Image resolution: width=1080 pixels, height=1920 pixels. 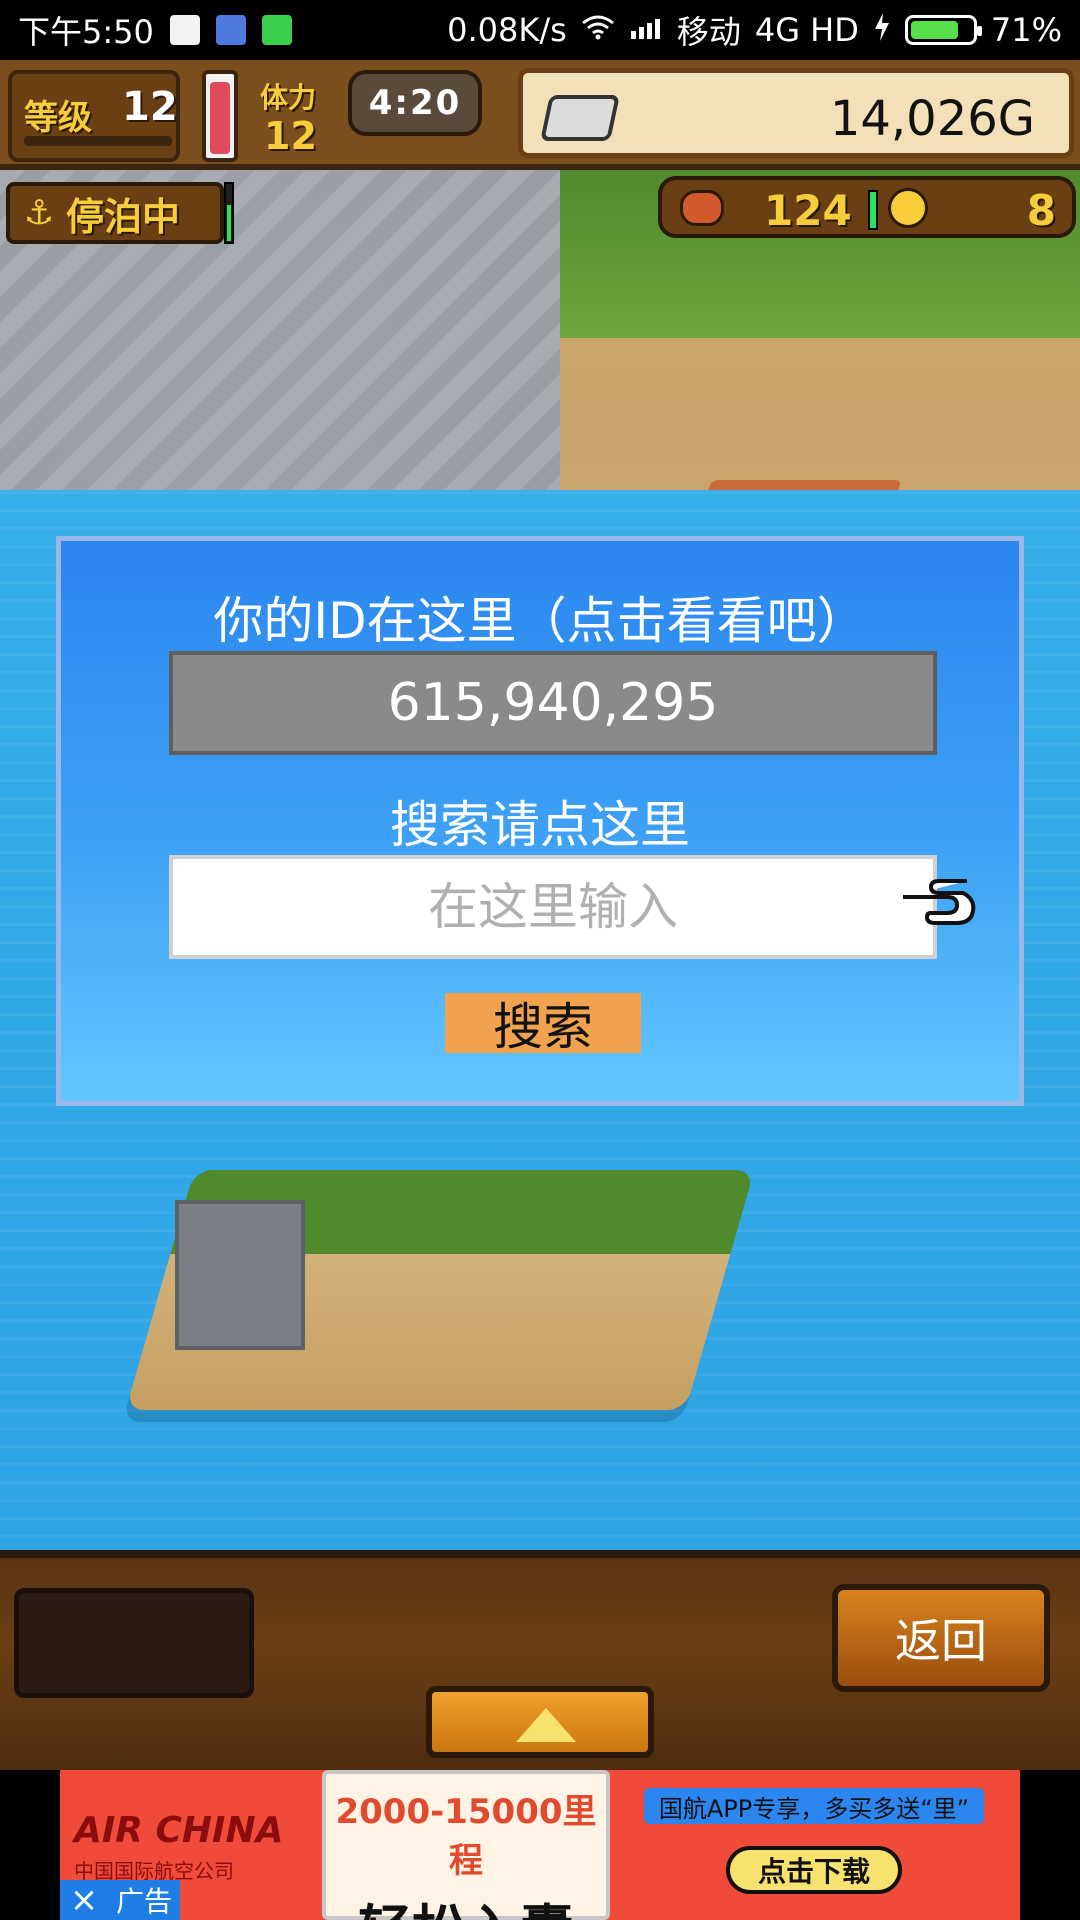 What do you see at coordinates (144, 1900) in the screenshot?
I see `ad-label: 广告` at bounding box center [144, 1900].